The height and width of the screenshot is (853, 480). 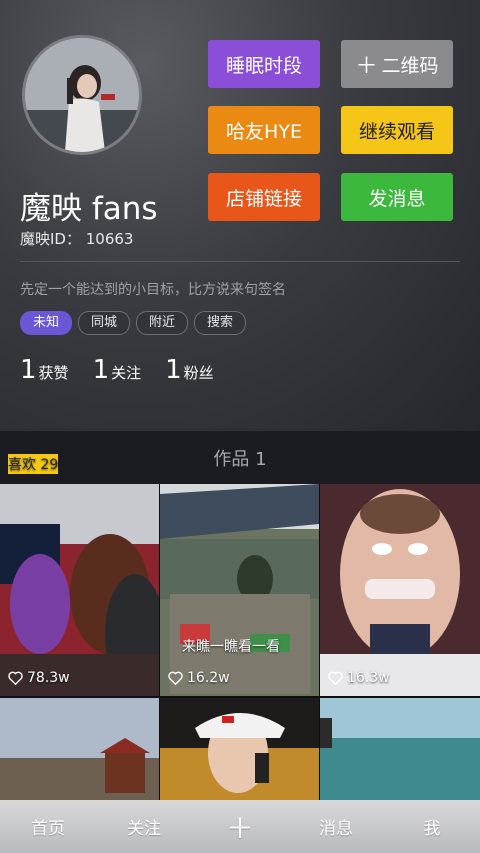 I want to click on nav-plus-icon: ＋, so click(x=240, y=826).